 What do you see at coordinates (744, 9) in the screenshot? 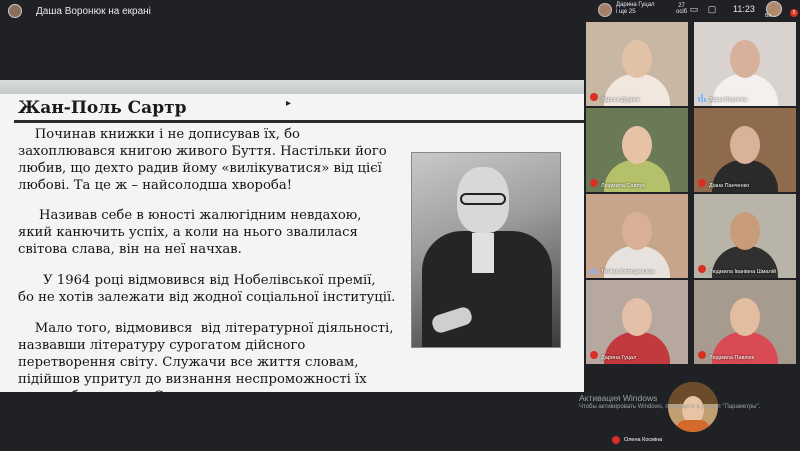
I see `clock: 11:23` at bounding box center [744, 9].